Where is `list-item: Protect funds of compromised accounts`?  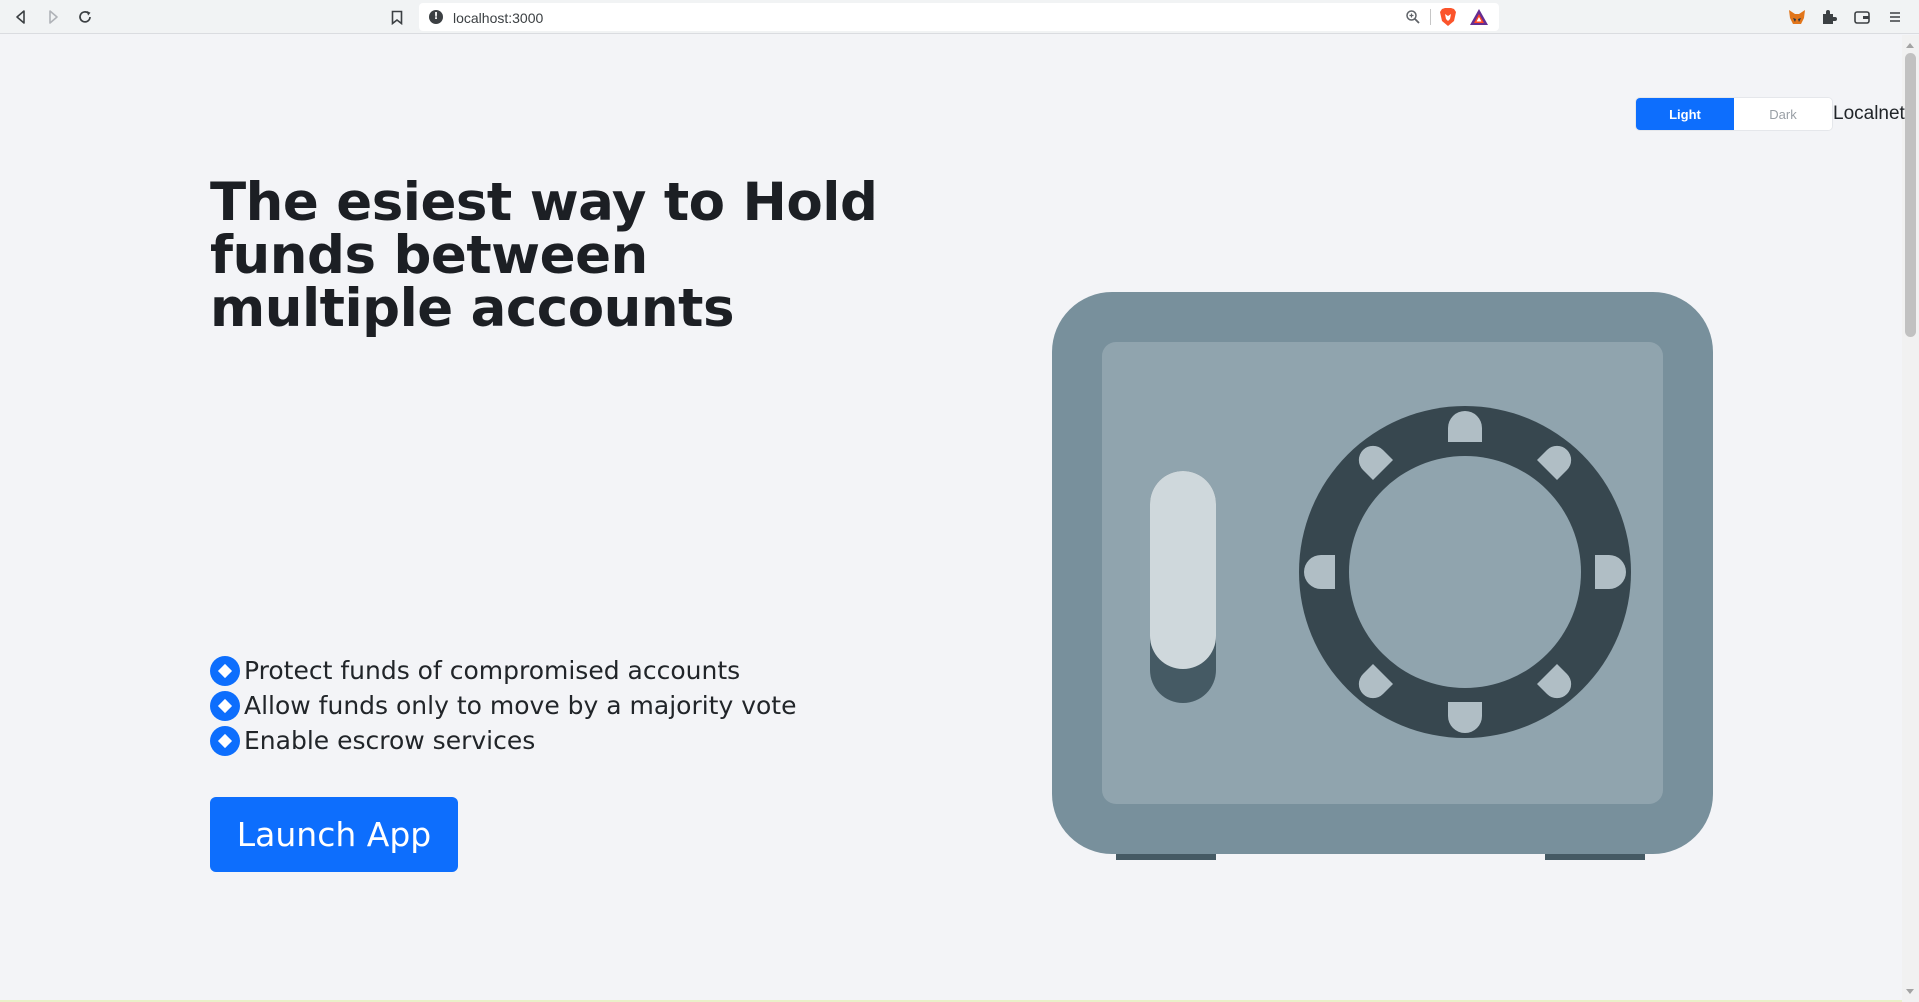
list-item: Protect funds of compromised accounts is located at coordinates (503, 670).